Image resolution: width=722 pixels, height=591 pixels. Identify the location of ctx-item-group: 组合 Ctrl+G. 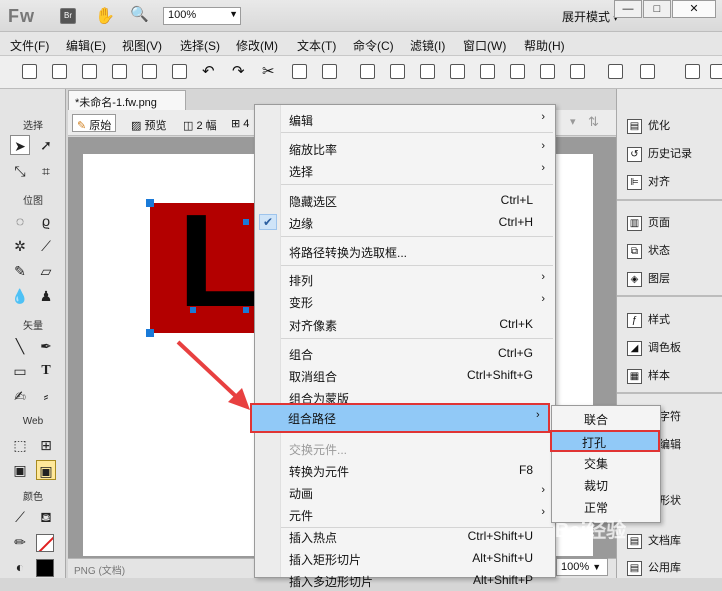
(405, 353).